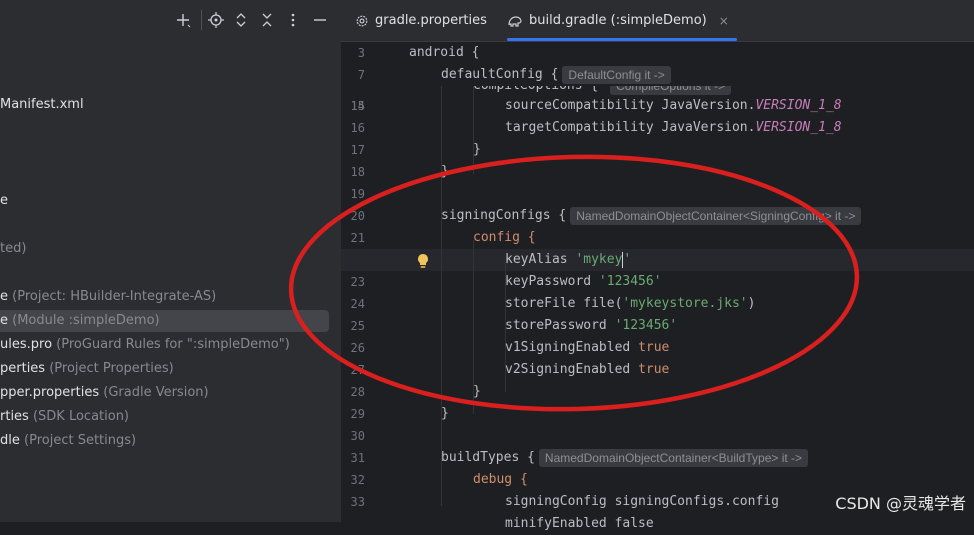 Image resolution: width=974 pixels, height=535 pixels. What do you see at coordinates (357, 392) in the screenshot?
I see `line-number: 28` at bounding box center [357, 392].